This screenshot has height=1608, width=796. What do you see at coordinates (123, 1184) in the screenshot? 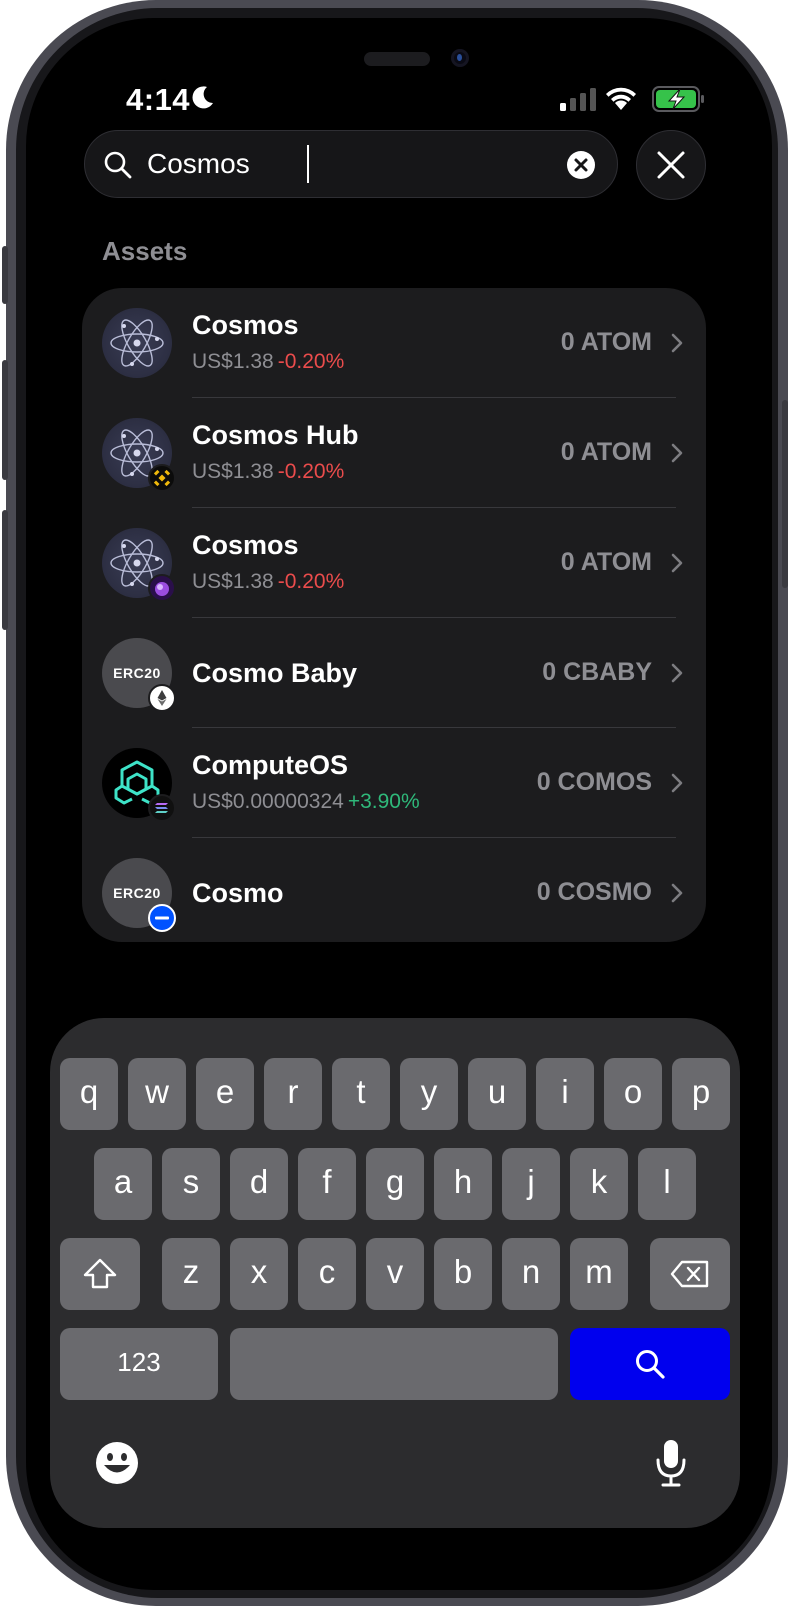
I see `key-a: a` at bounding box center [123, 1184].